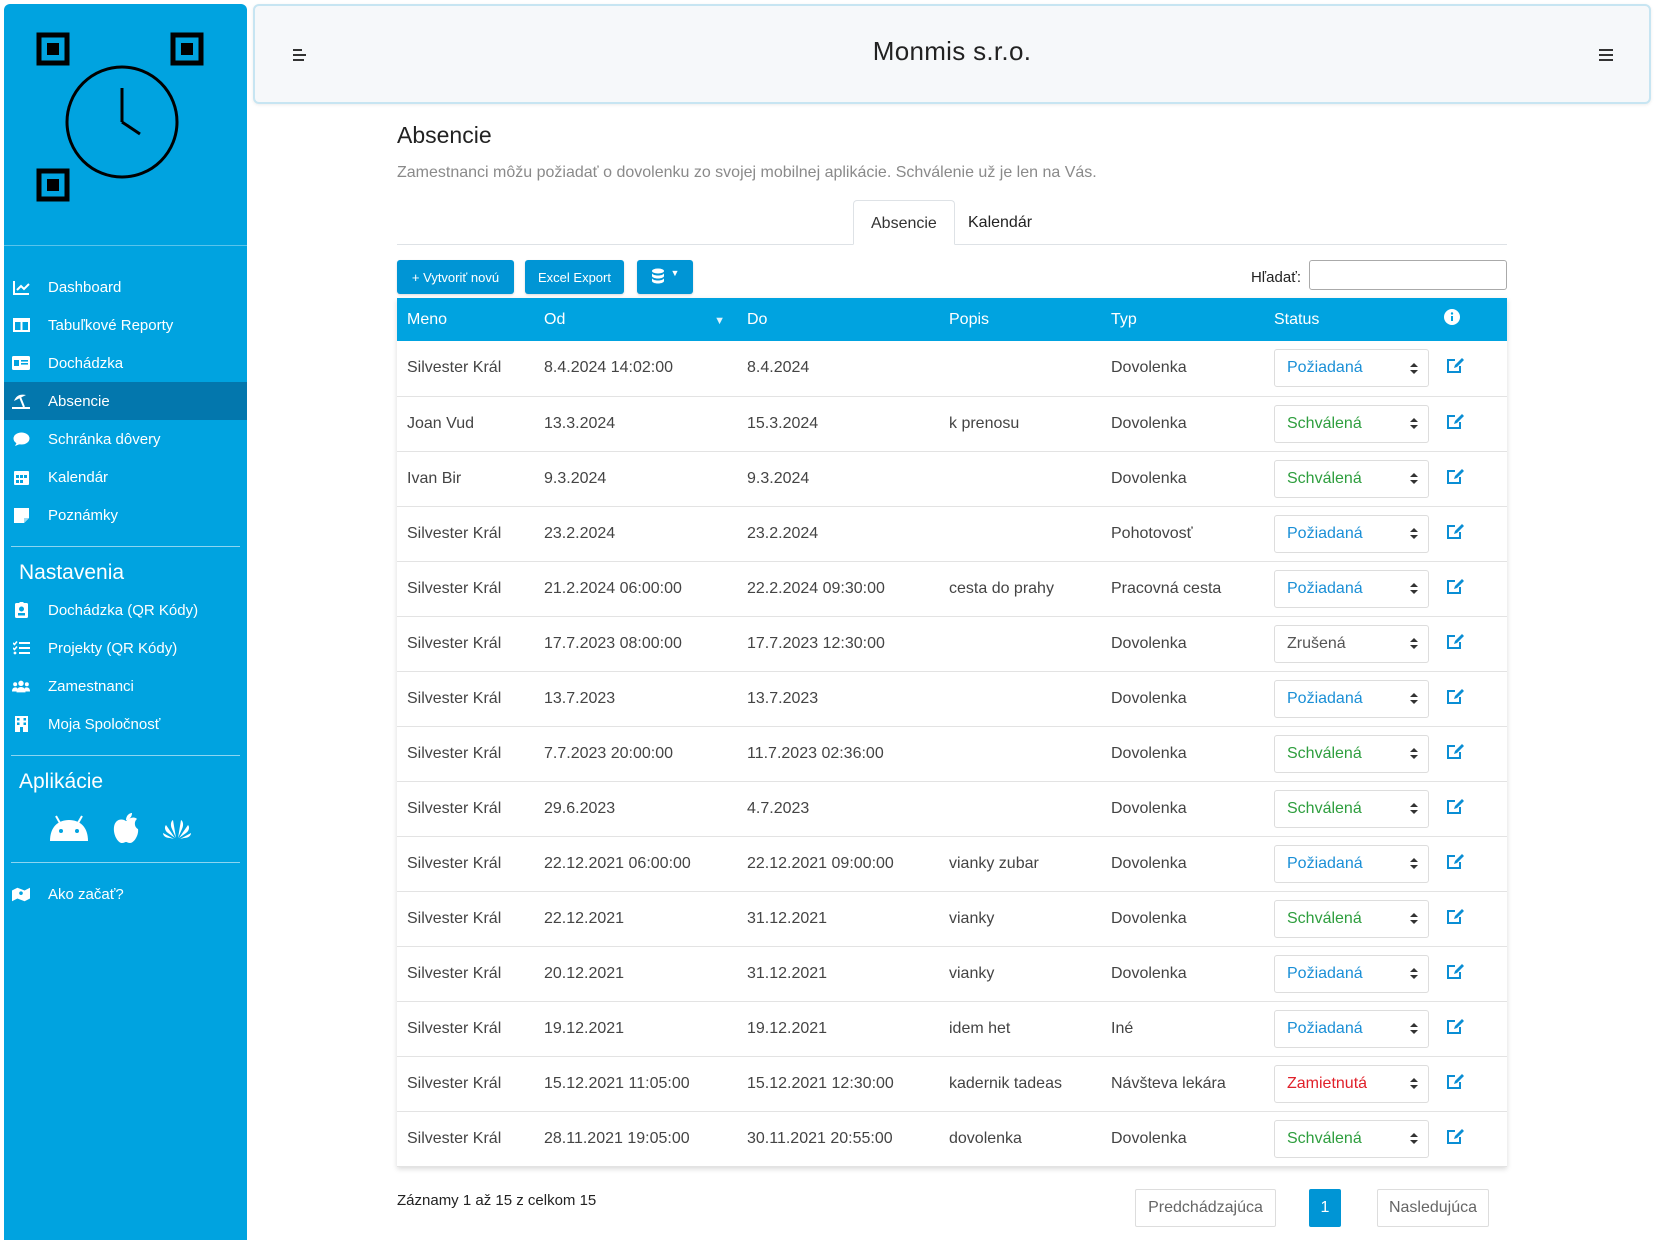 The width and height of the screenshot is (1657, 1240). Describe the element at coordinates (1020, 533) in the screenshot. I see `cell-popis` at that location.